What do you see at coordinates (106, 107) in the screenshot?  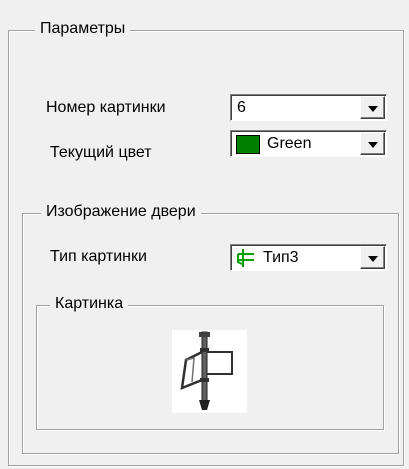 I see `picture-number-label: Номер картинки` at bounding box center [106, 107].